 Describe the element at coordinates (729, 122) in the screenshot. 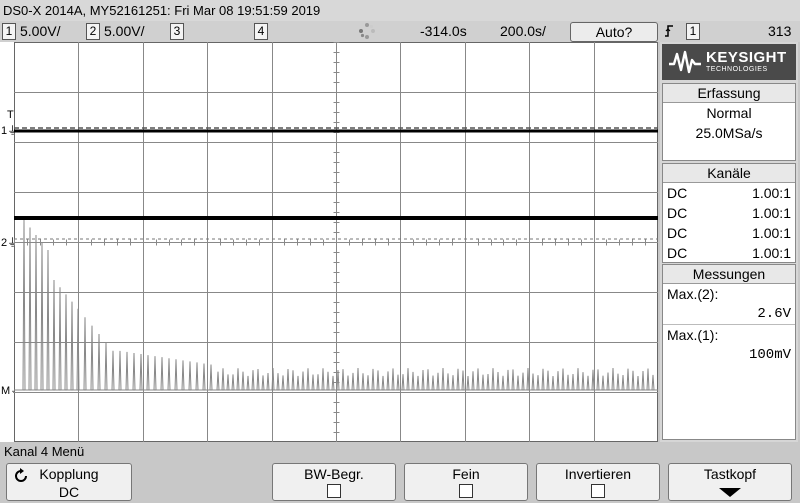

I see `acquisition-panel: Erfassung Normal 25.0MSa/s` at that location.